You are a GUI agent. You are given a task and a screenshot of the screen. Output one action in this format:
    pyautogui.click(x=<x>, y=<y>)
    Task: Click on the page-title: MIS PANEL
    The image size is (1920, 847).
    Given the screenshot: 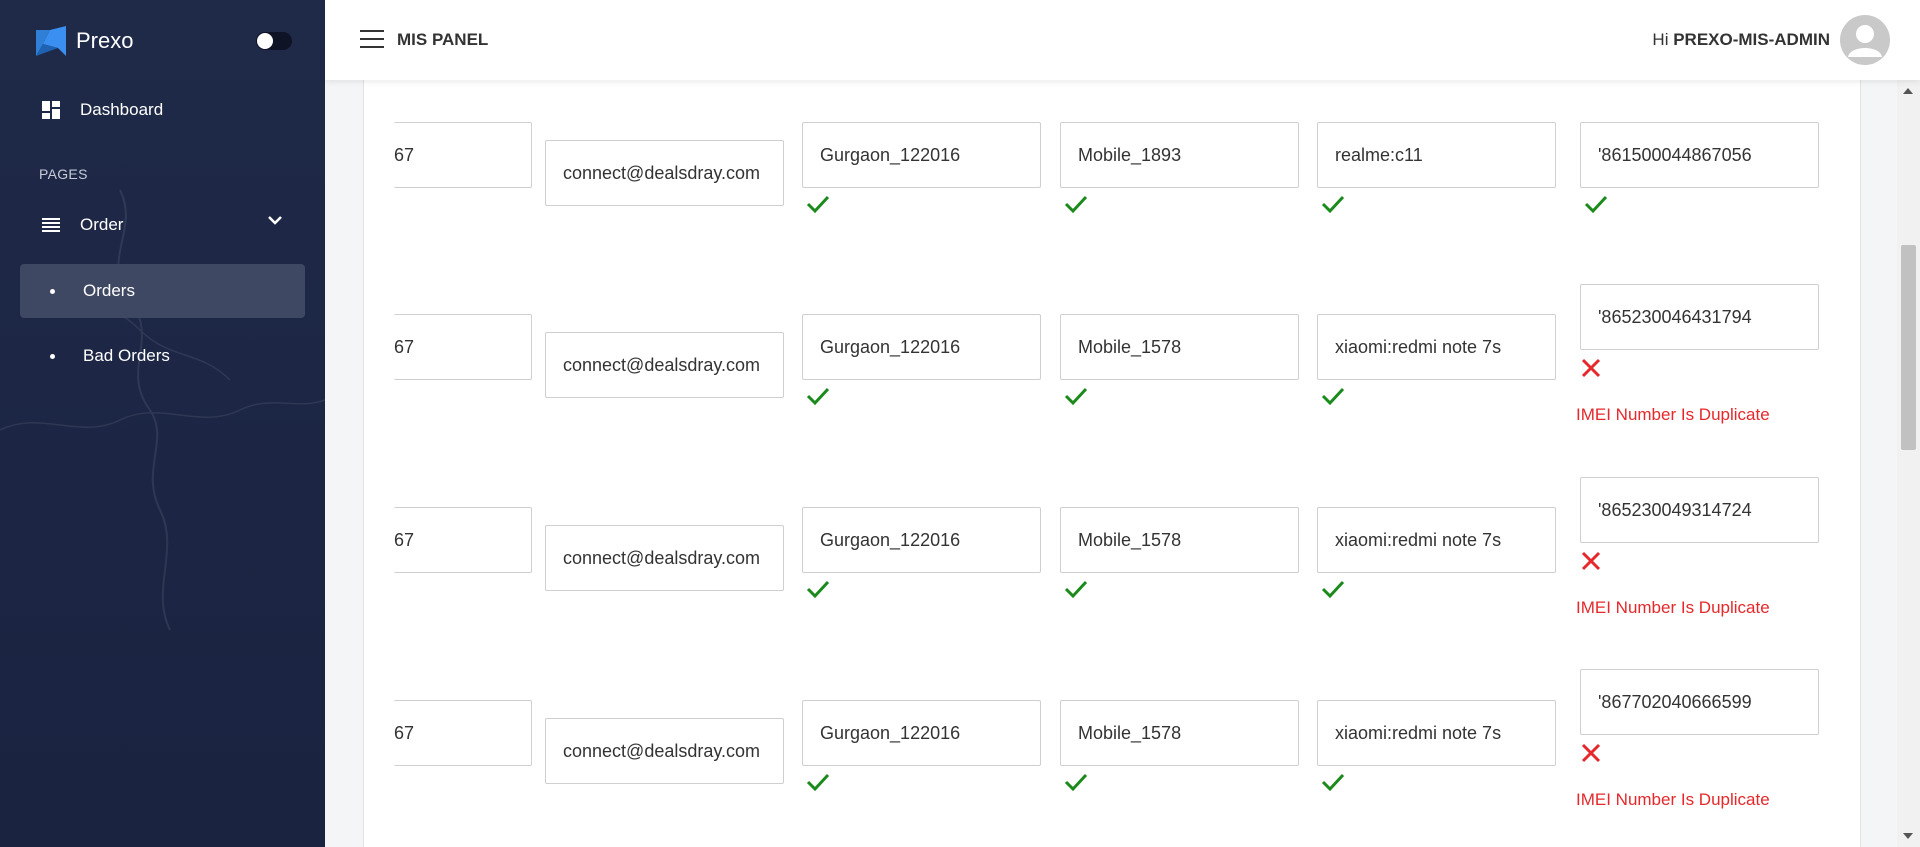 What is the action you would take?
    pyautogui.click(x=443, y=39)
    